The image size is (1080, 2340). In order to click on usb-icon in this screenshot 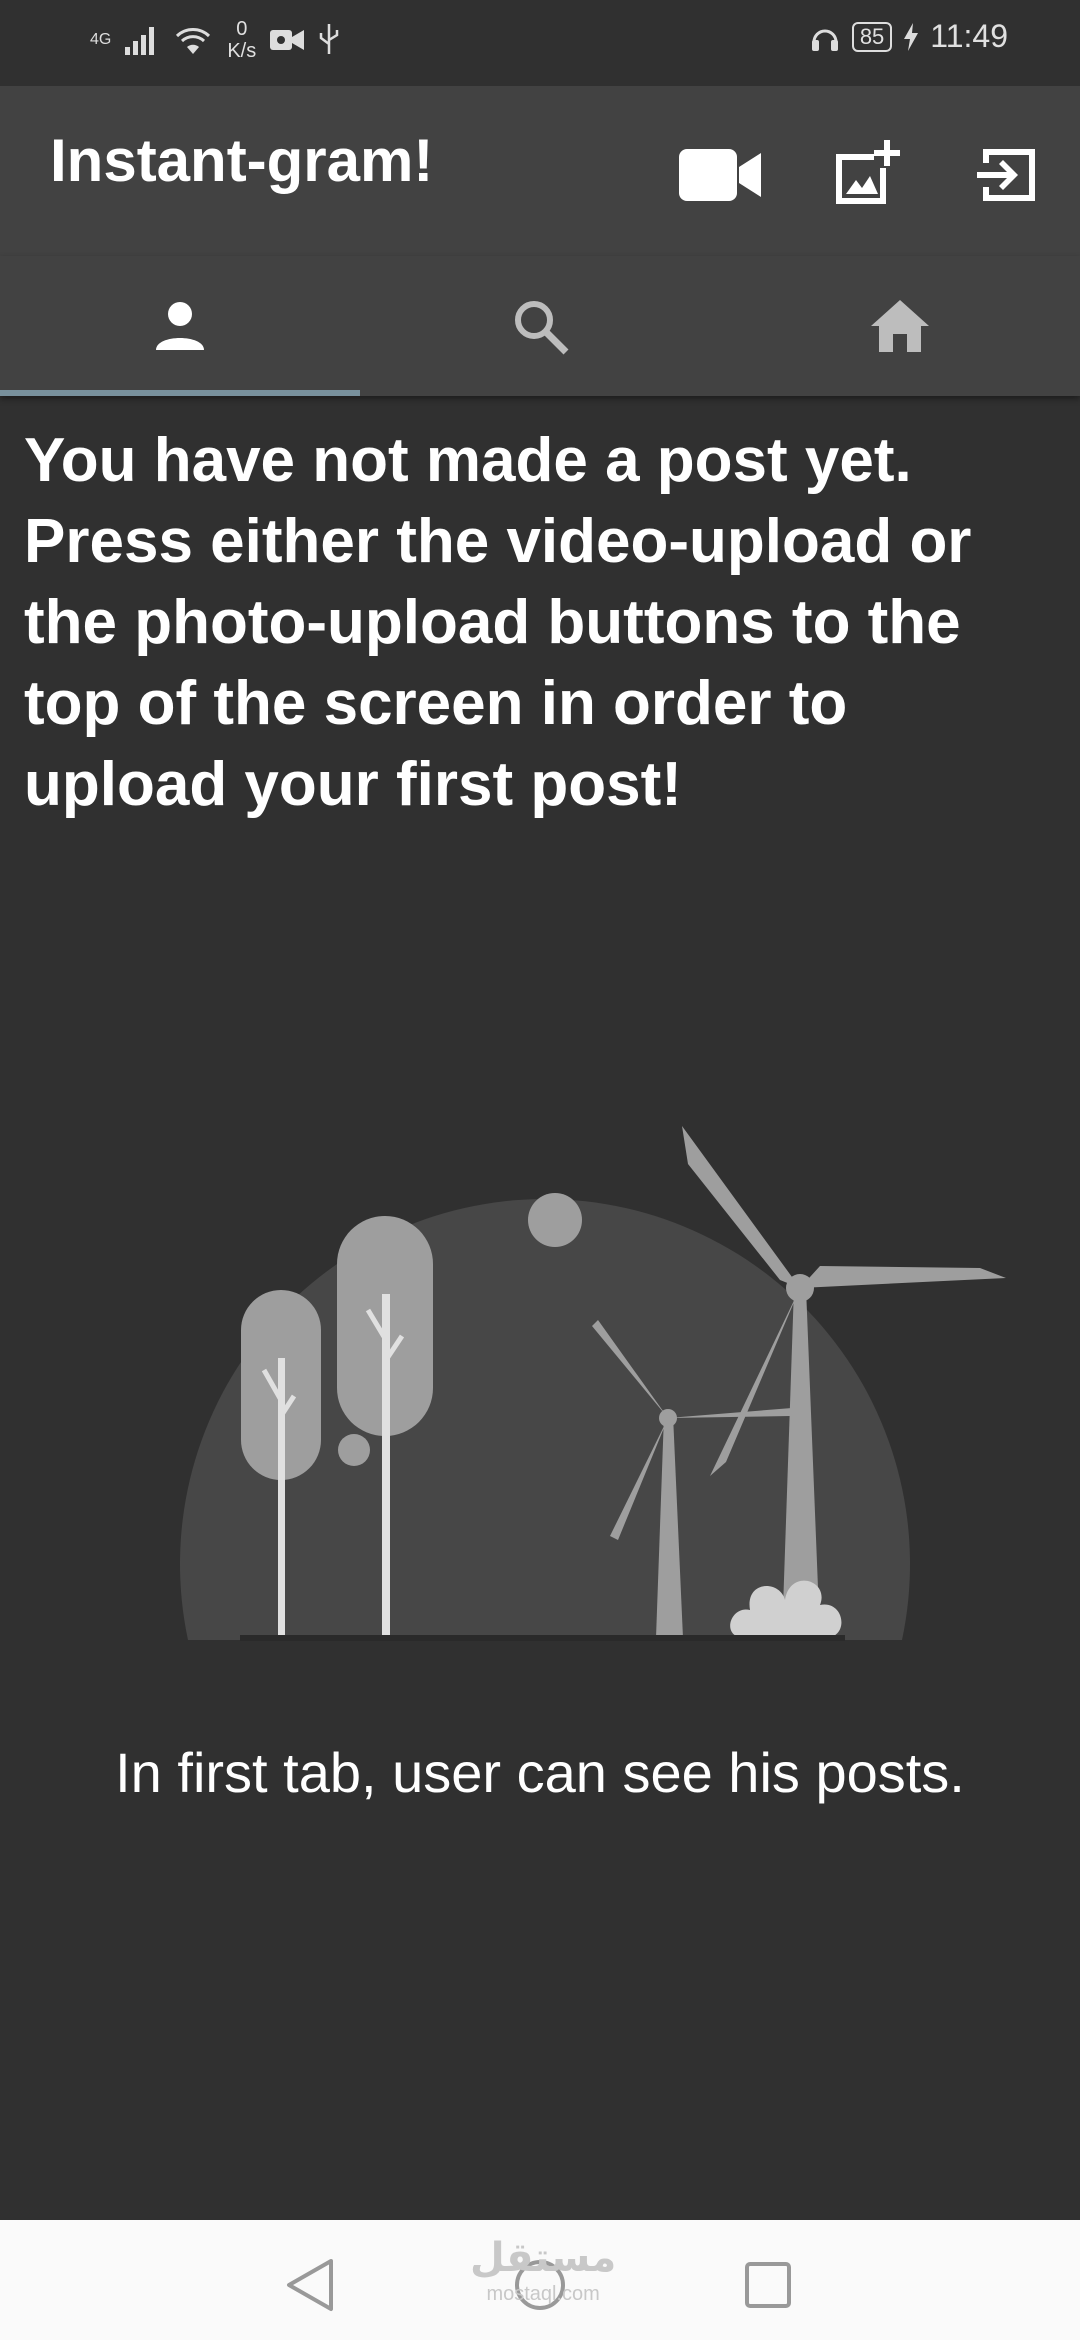, I will do `click(329, 39)`.